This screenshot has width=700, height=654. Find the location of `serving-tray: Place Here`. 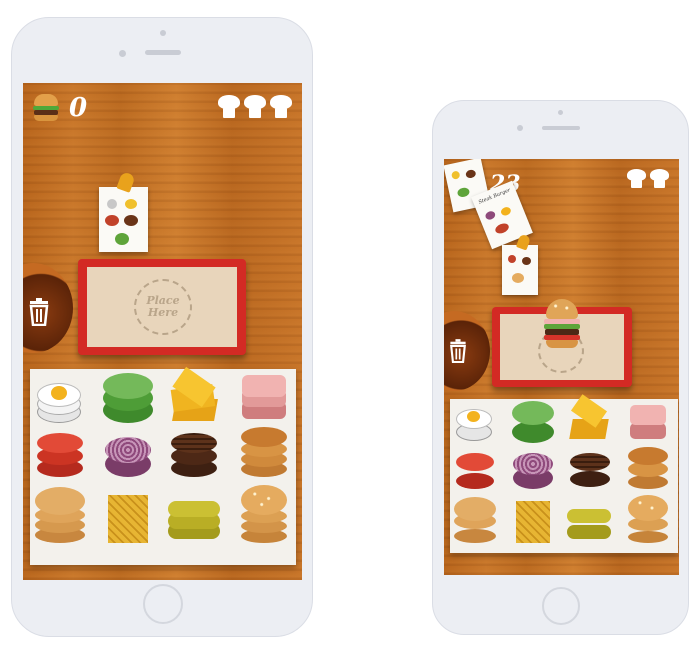

serving-tray: Place Here is located at coordinates (162, 307).